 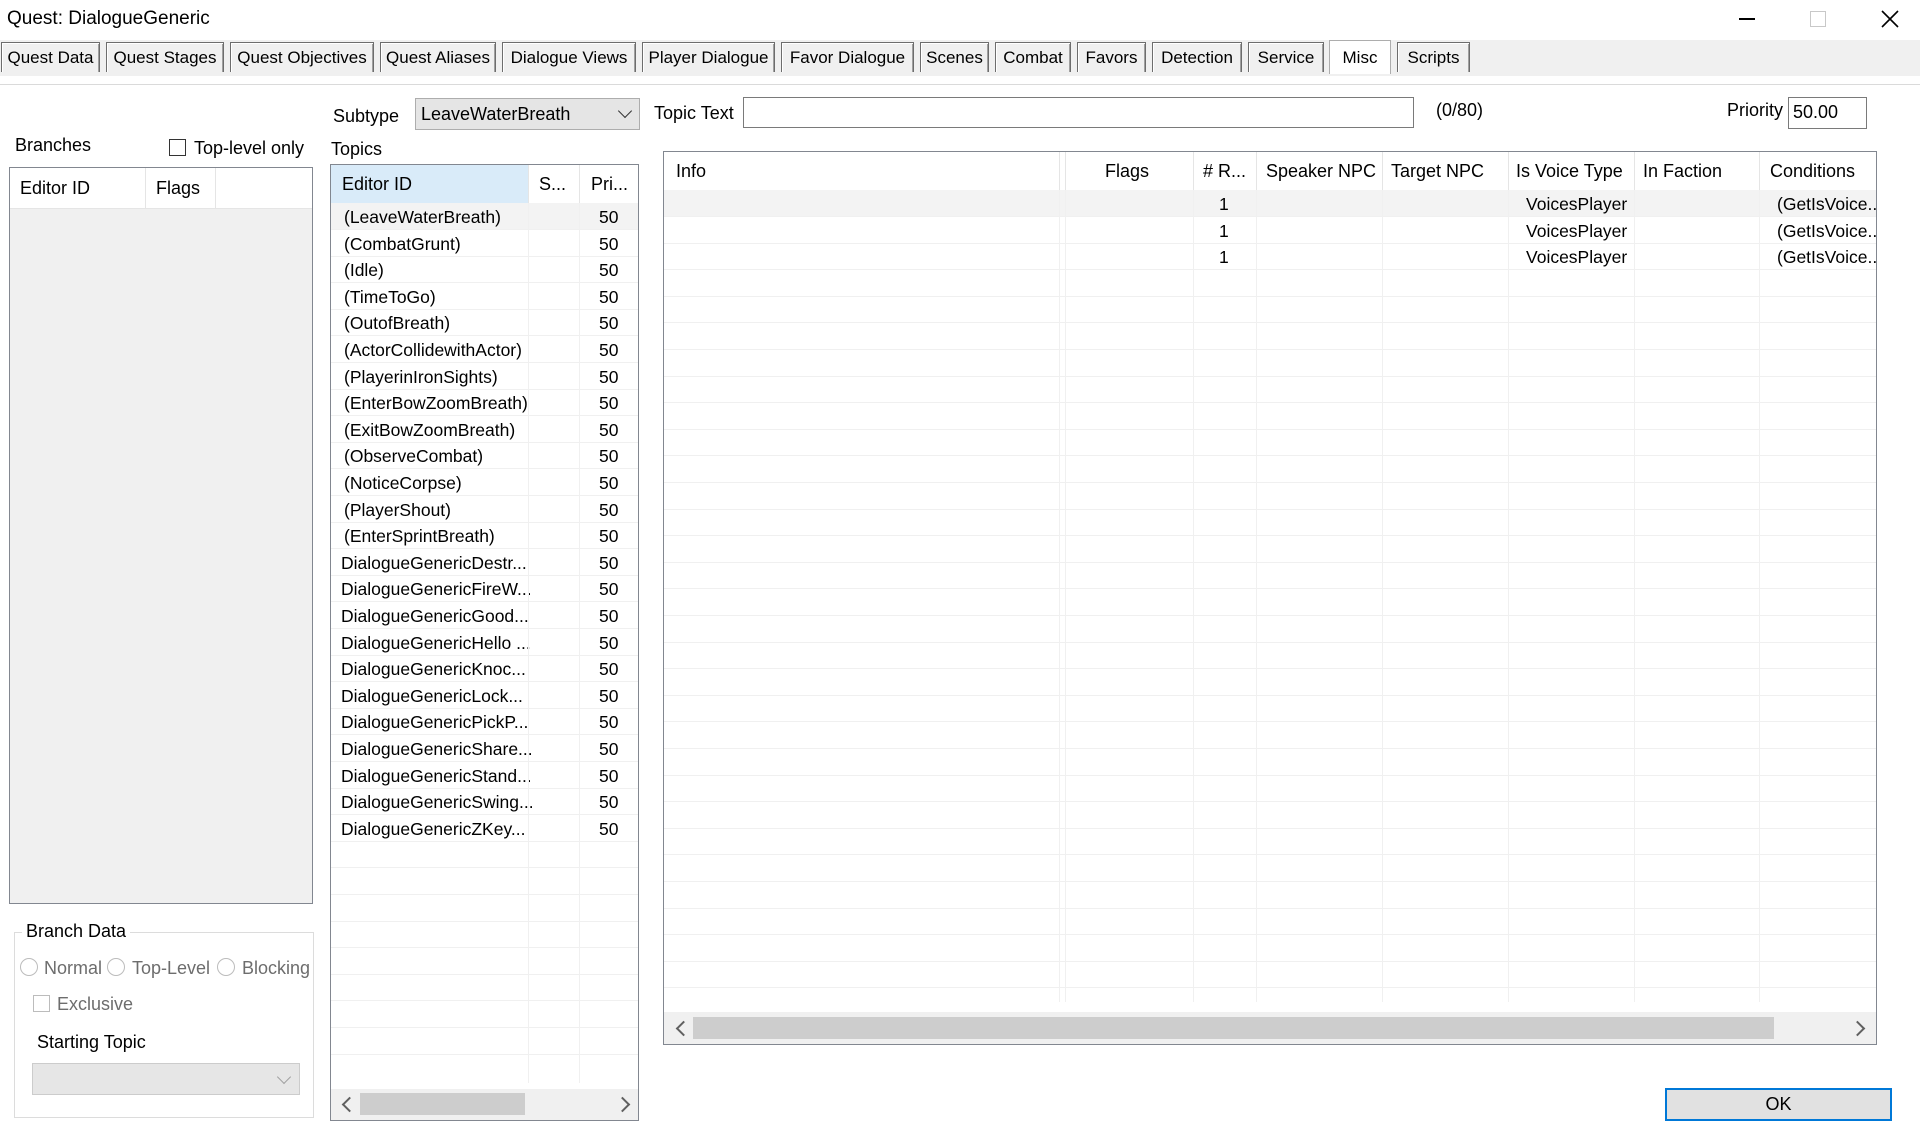 What do you see at coordinates (569, 57) in the screenshot?
I see `tab-dialogue-views: Dialogue Views` at bounding box center [569, 57].